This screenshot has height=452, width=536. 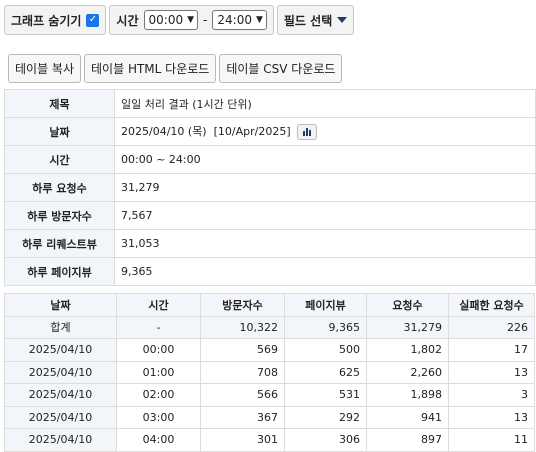 I want to click on table-cell: 00:00, so click(x=158, y=350).